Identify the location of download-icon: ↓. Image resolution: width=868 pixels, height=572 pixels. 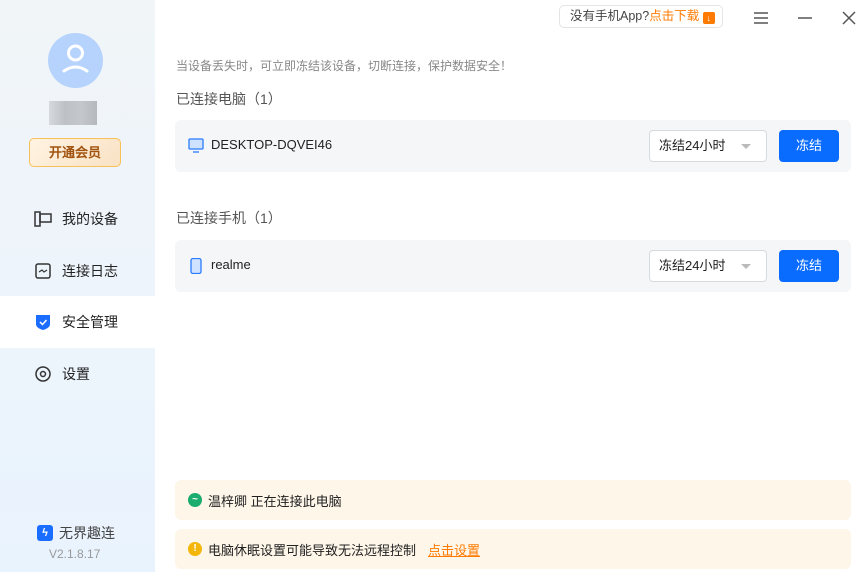
(708, 18).